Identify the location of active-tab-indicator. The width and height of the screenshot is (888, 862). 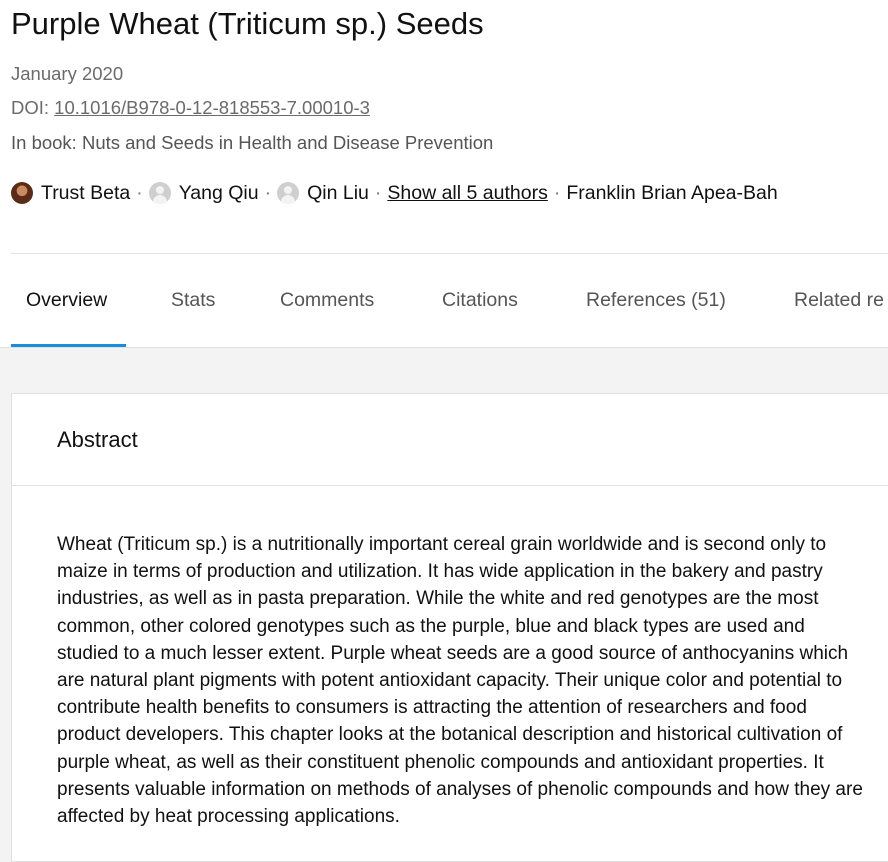
(68, 345).